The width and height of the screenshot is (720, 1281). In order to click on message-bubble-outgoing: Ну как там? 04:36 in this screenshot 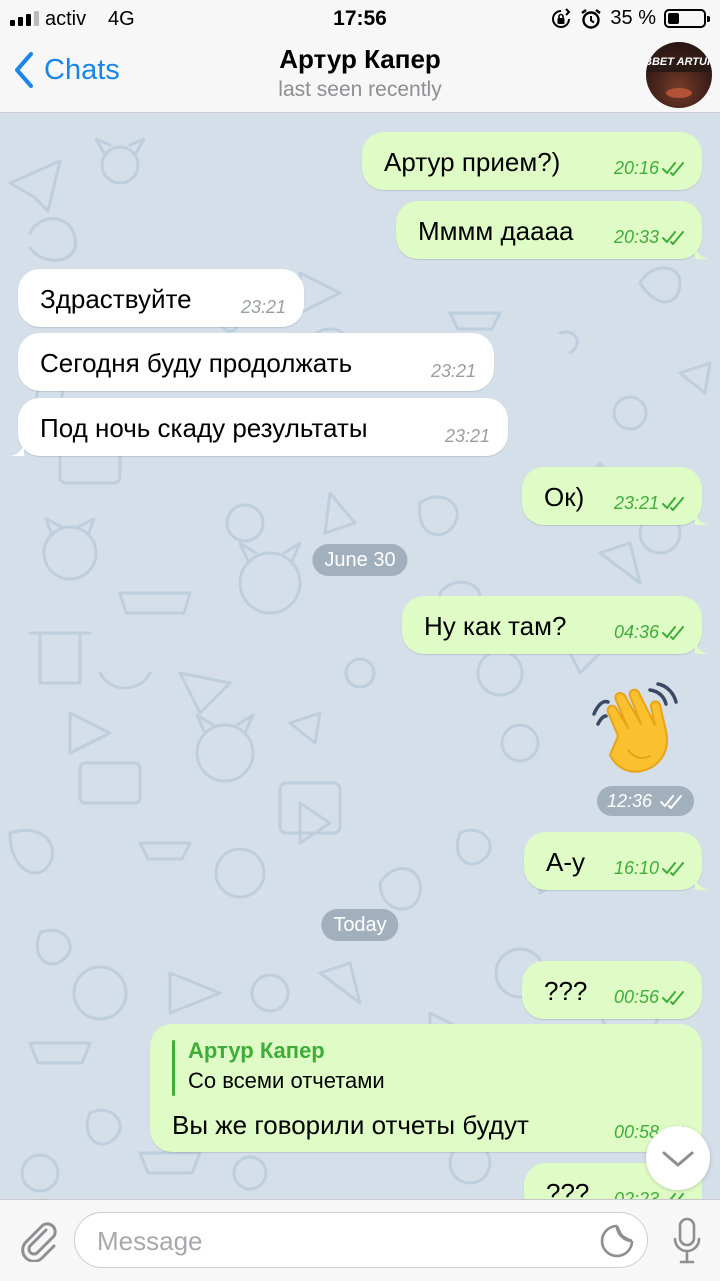, I will do `click(555, 625)`.